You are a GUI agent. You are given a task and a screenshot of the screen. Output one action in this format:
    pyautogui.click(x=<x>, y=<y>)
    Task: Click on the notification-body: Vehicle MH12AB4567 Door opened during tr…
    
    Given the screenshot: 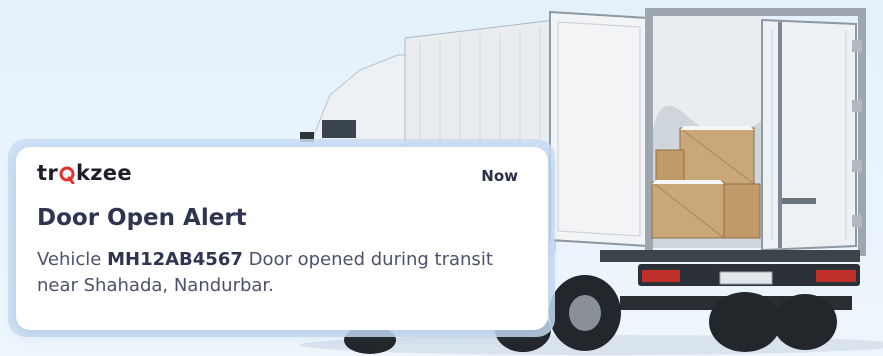 What is the action you would take?
    pyautogui.click(x=272, y=273)
    